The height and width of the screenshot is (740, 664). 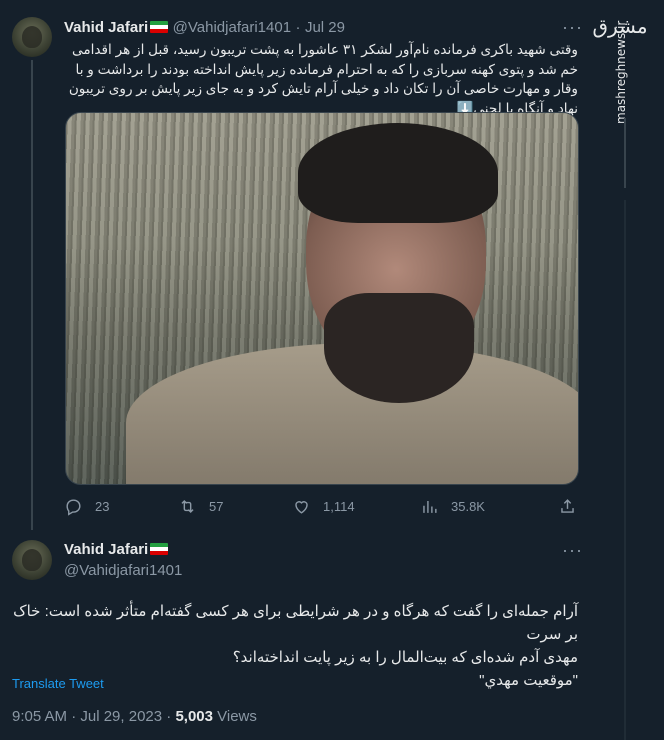 I want to click on like-button: 1,114, so click(x=323, y=506).